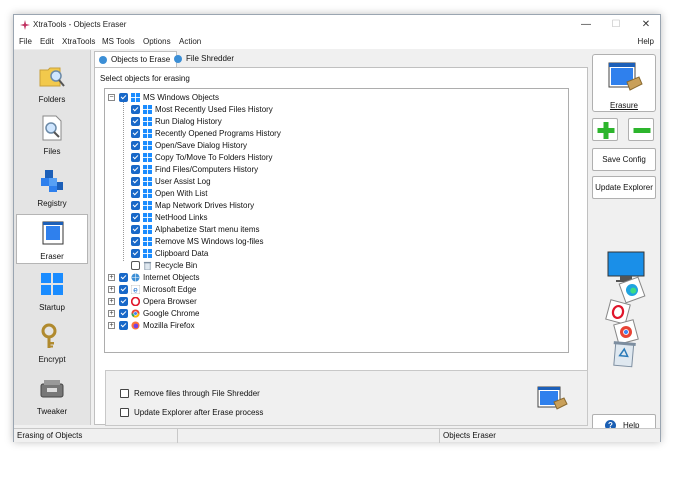 The width and height of the screenshot is (700, 480). What do you see at coordinates (646, 25) in the screenshot?
I see `close-button: ✕` at bounding box center [646, 25].